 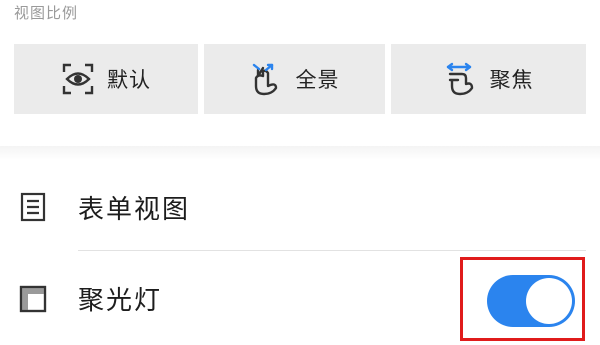 What do you see at coordinates (549, 301) in the screenshot?
I see `toggle-knob` at bounding box center [549, 301].